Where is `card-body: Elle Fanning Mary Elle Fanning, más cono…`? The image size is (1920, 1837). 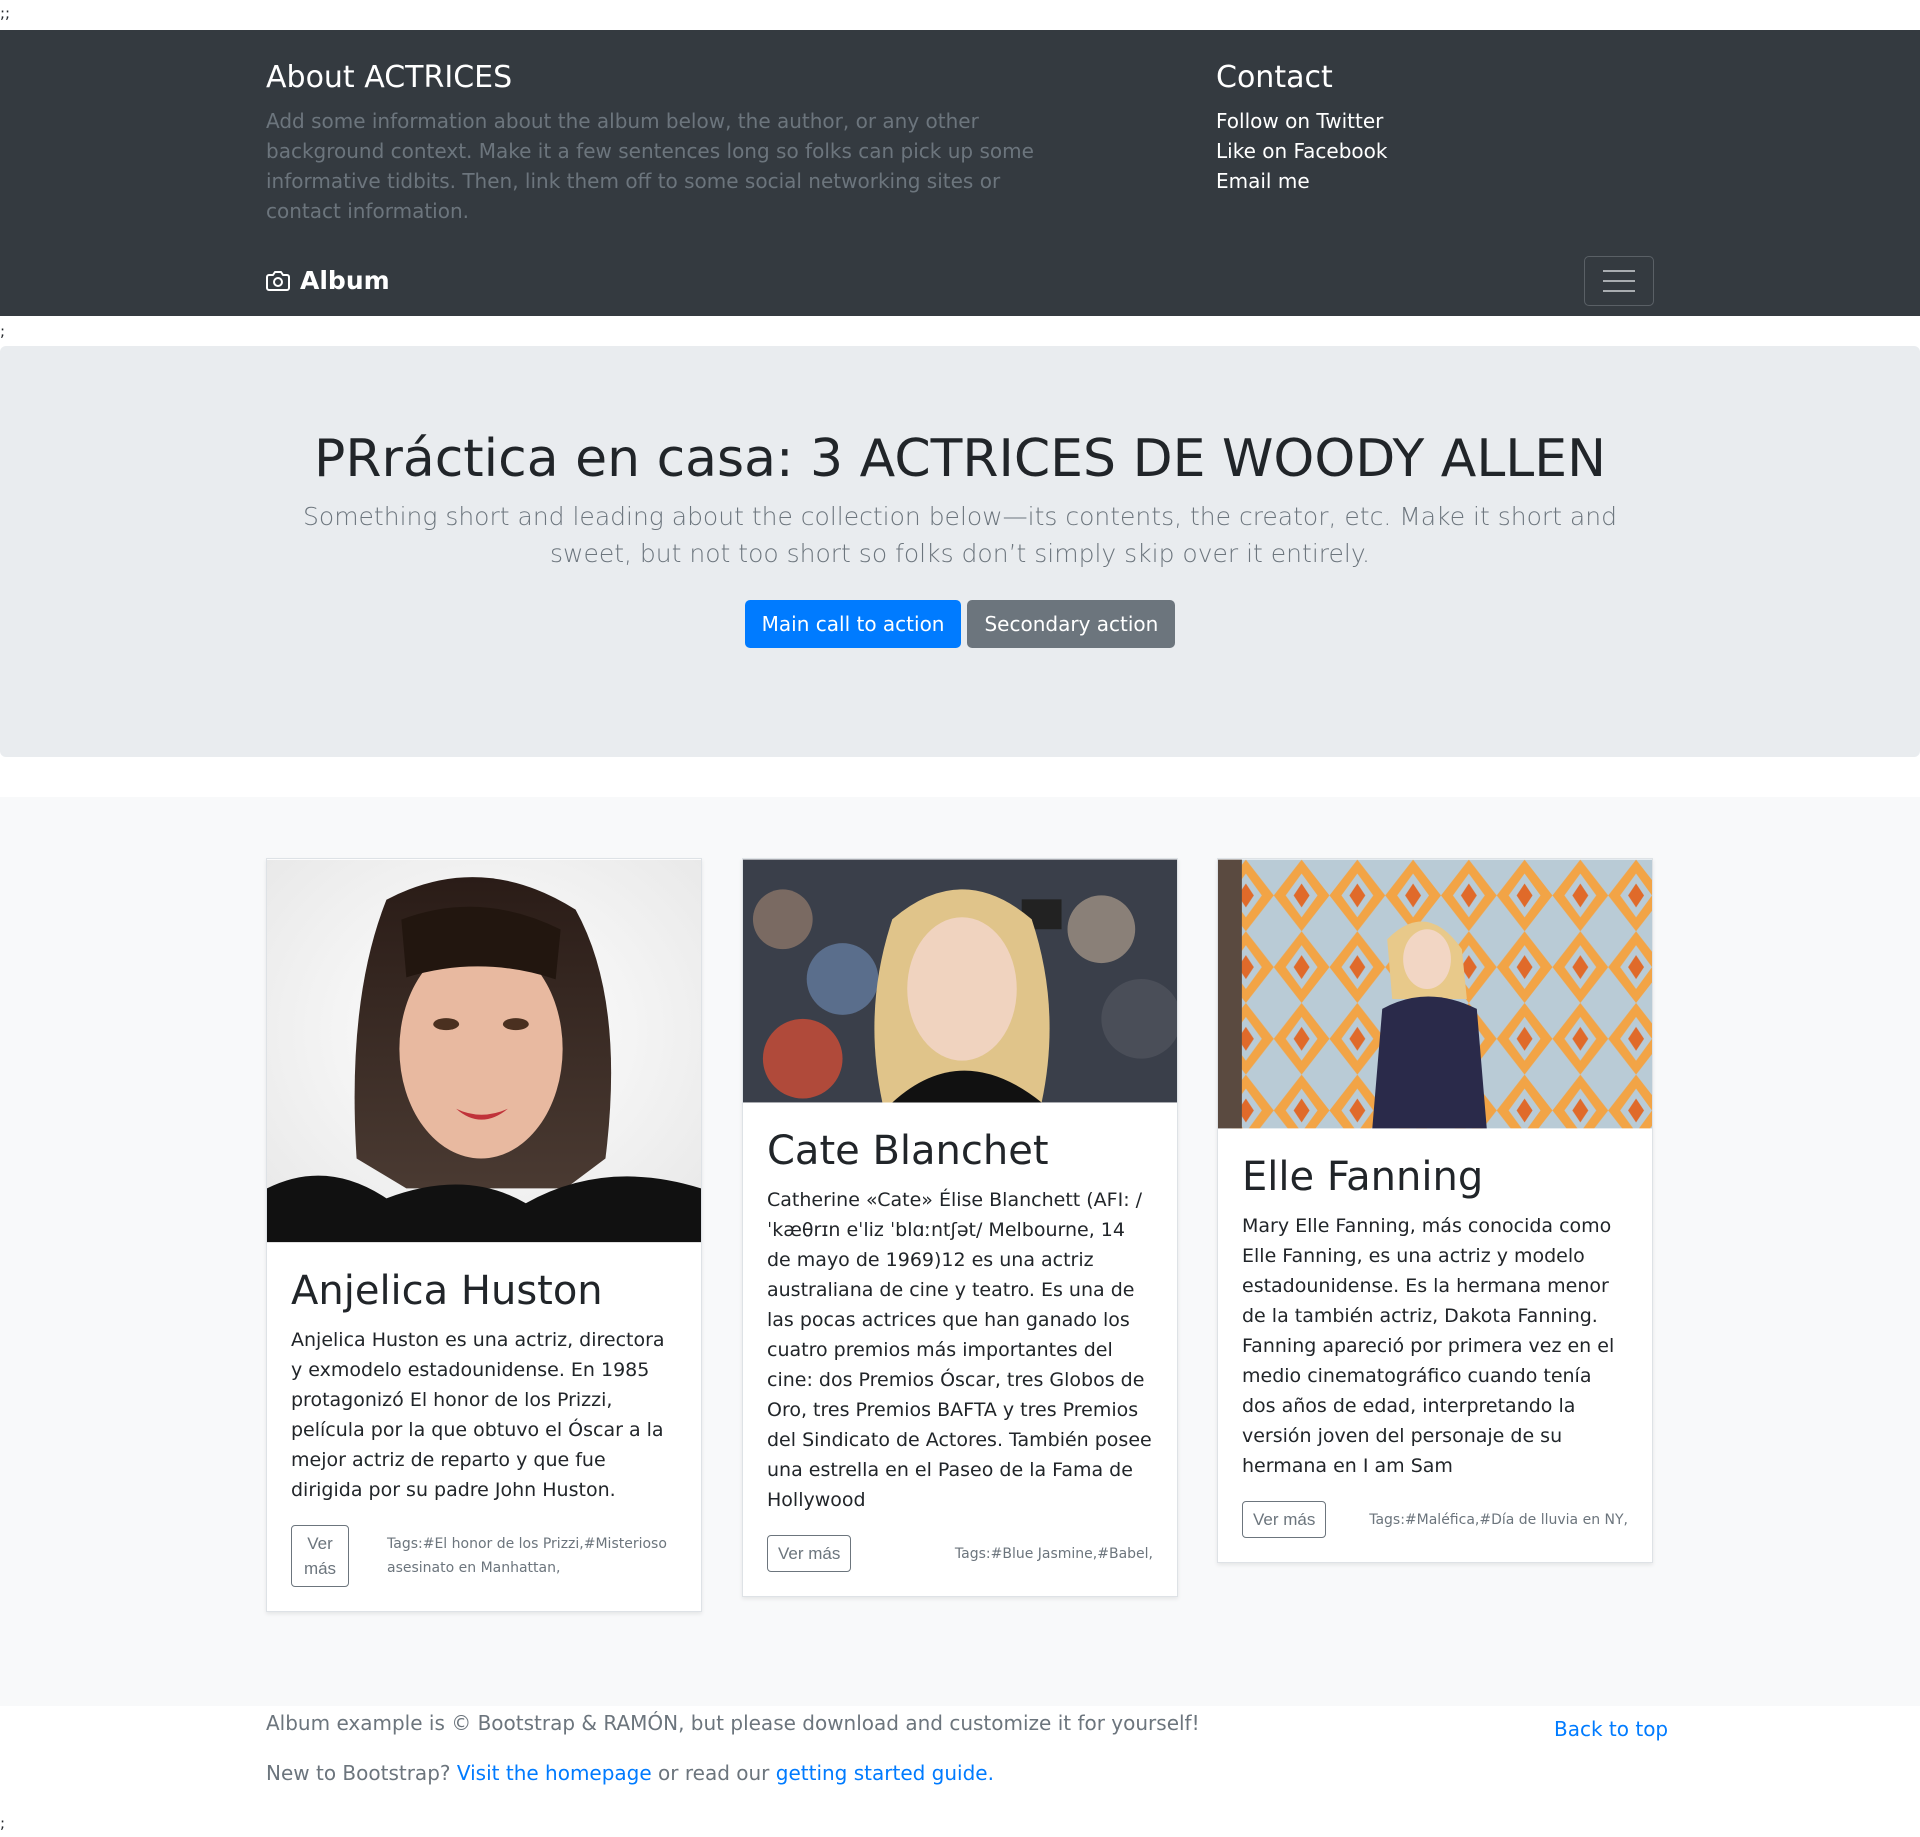
card-body: Elle Fanning Mary Elle Fanning, más cono… is located at coordinates (1435, 1345).